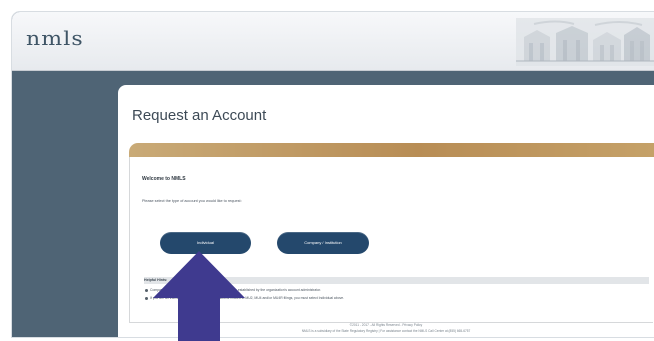  Describe the element at coordinates (391, 150) in the screenshot. I see `welcome-panel-header` at that location.